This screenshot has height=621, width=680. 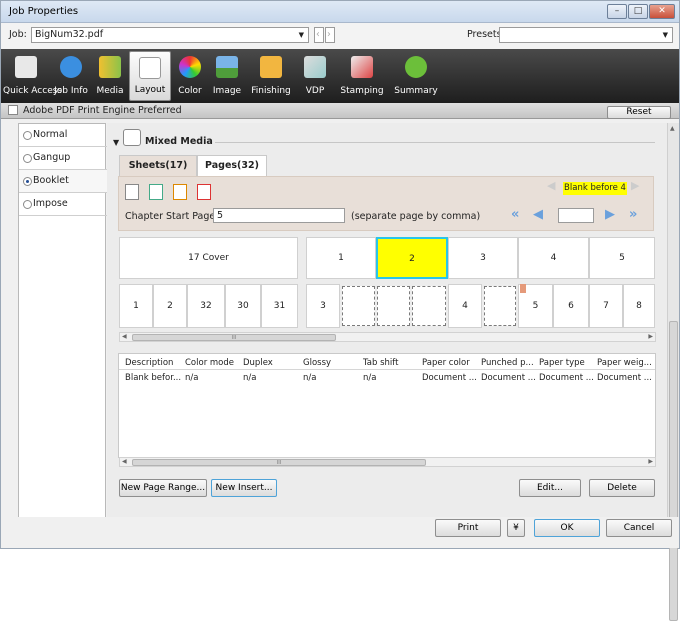 What do you see at coordinates (170, 306) in the screenshot?
I see `page-cell: 2` at bounding box center [170, 306].